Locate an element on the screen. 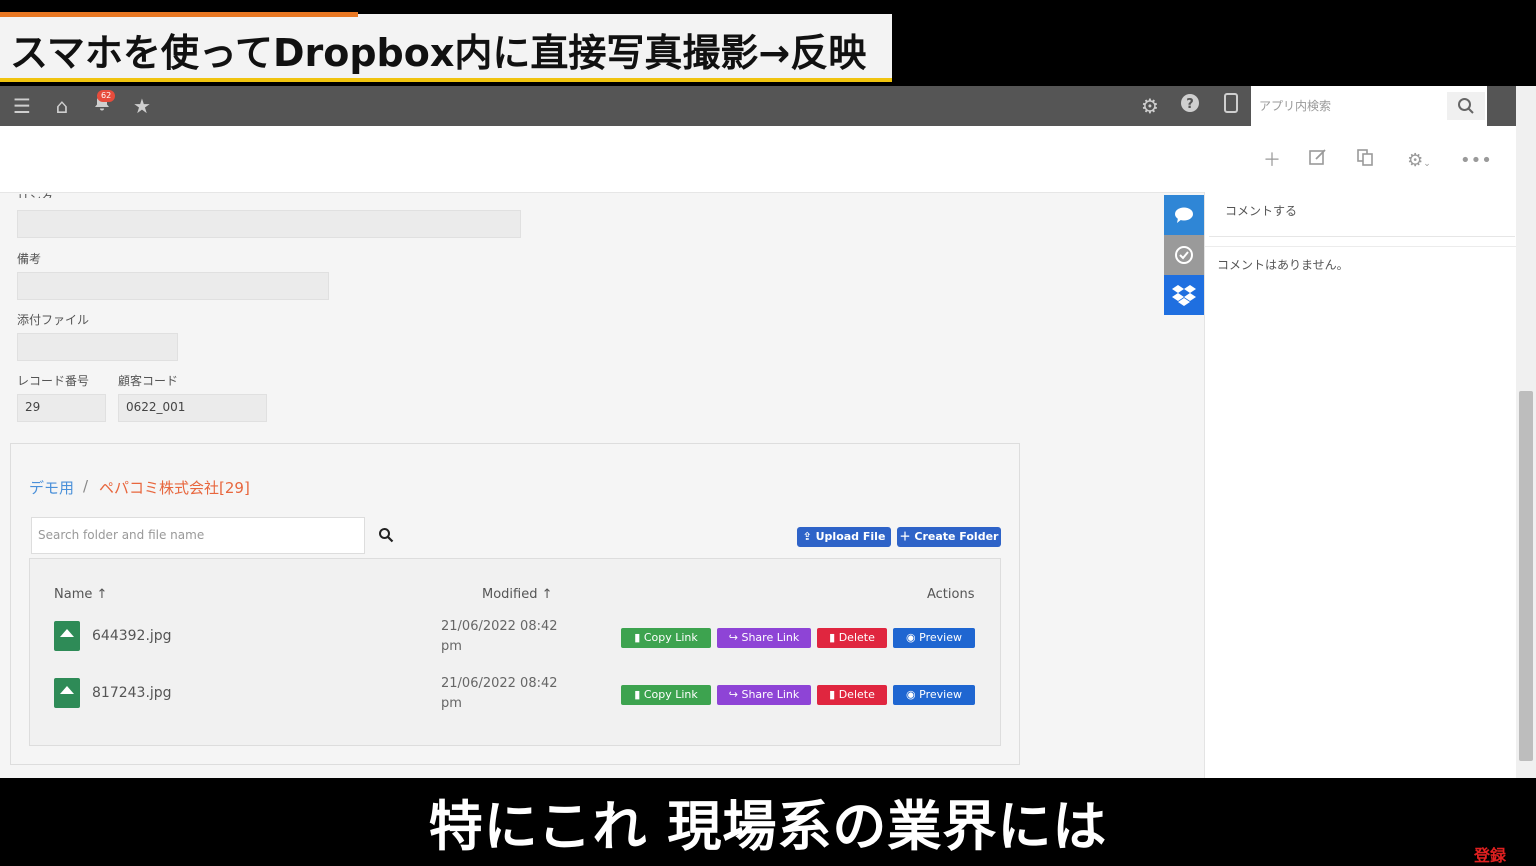 Image resolution: width=1536 pixels, height=866 pixels. field-label-customer-code: 顧客コード is located at coordinates (148, 381).